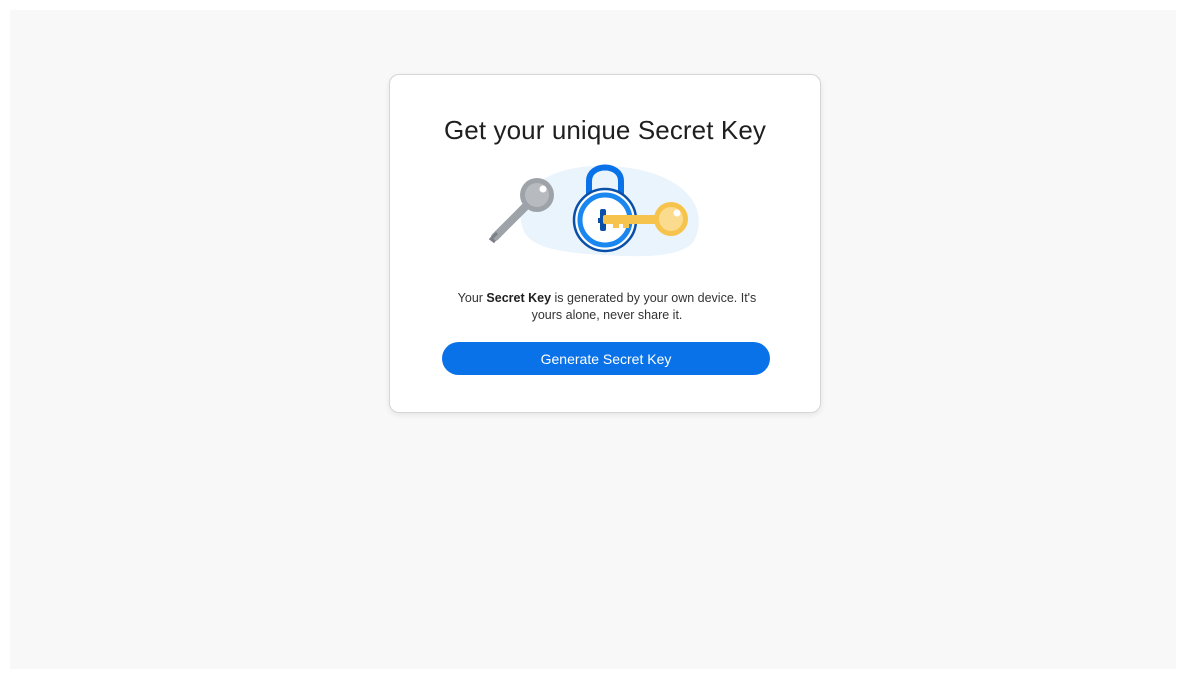  Describe the element at coordinates (472, 298) in the screenshot. I see `description-prefix: Your` at that location.